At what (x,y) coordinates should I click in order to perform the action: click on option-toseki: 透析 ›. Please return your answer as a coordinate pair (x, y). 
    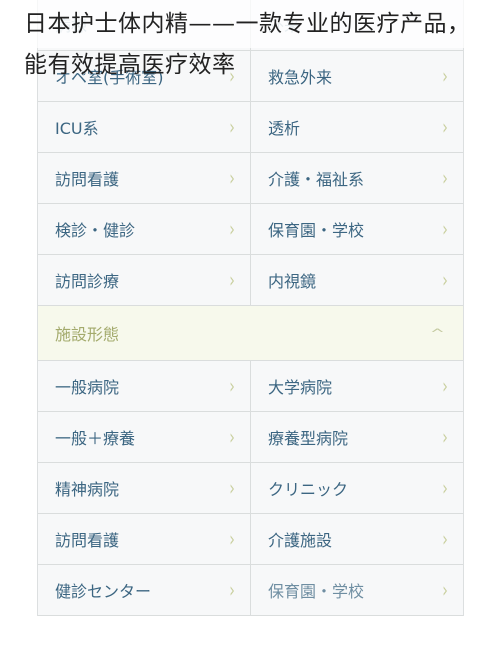
    Looking at the image, I should click on (357, 127).